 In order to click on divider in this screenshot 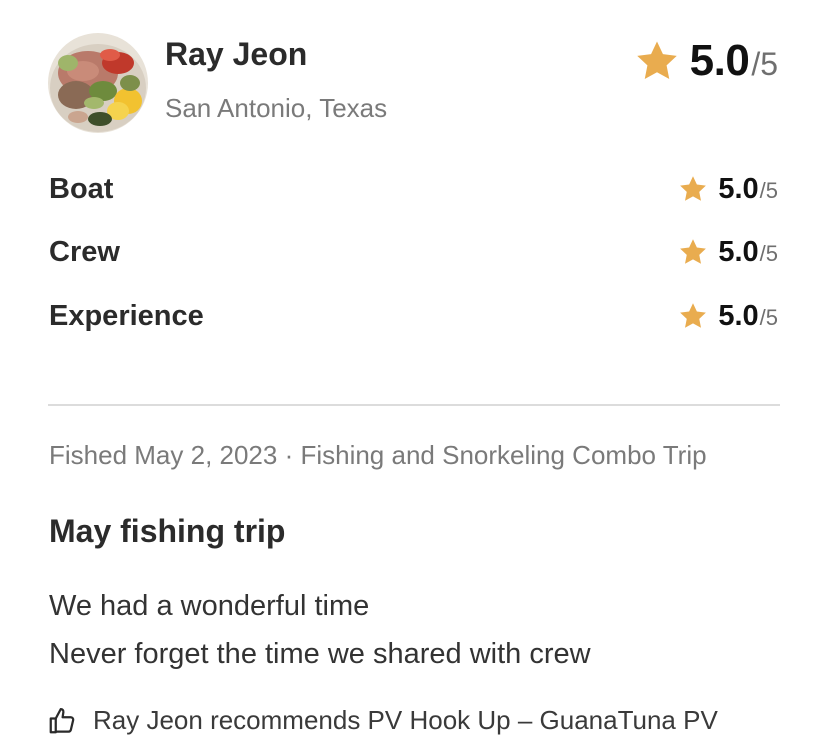, I will do `click(414, 405)`.